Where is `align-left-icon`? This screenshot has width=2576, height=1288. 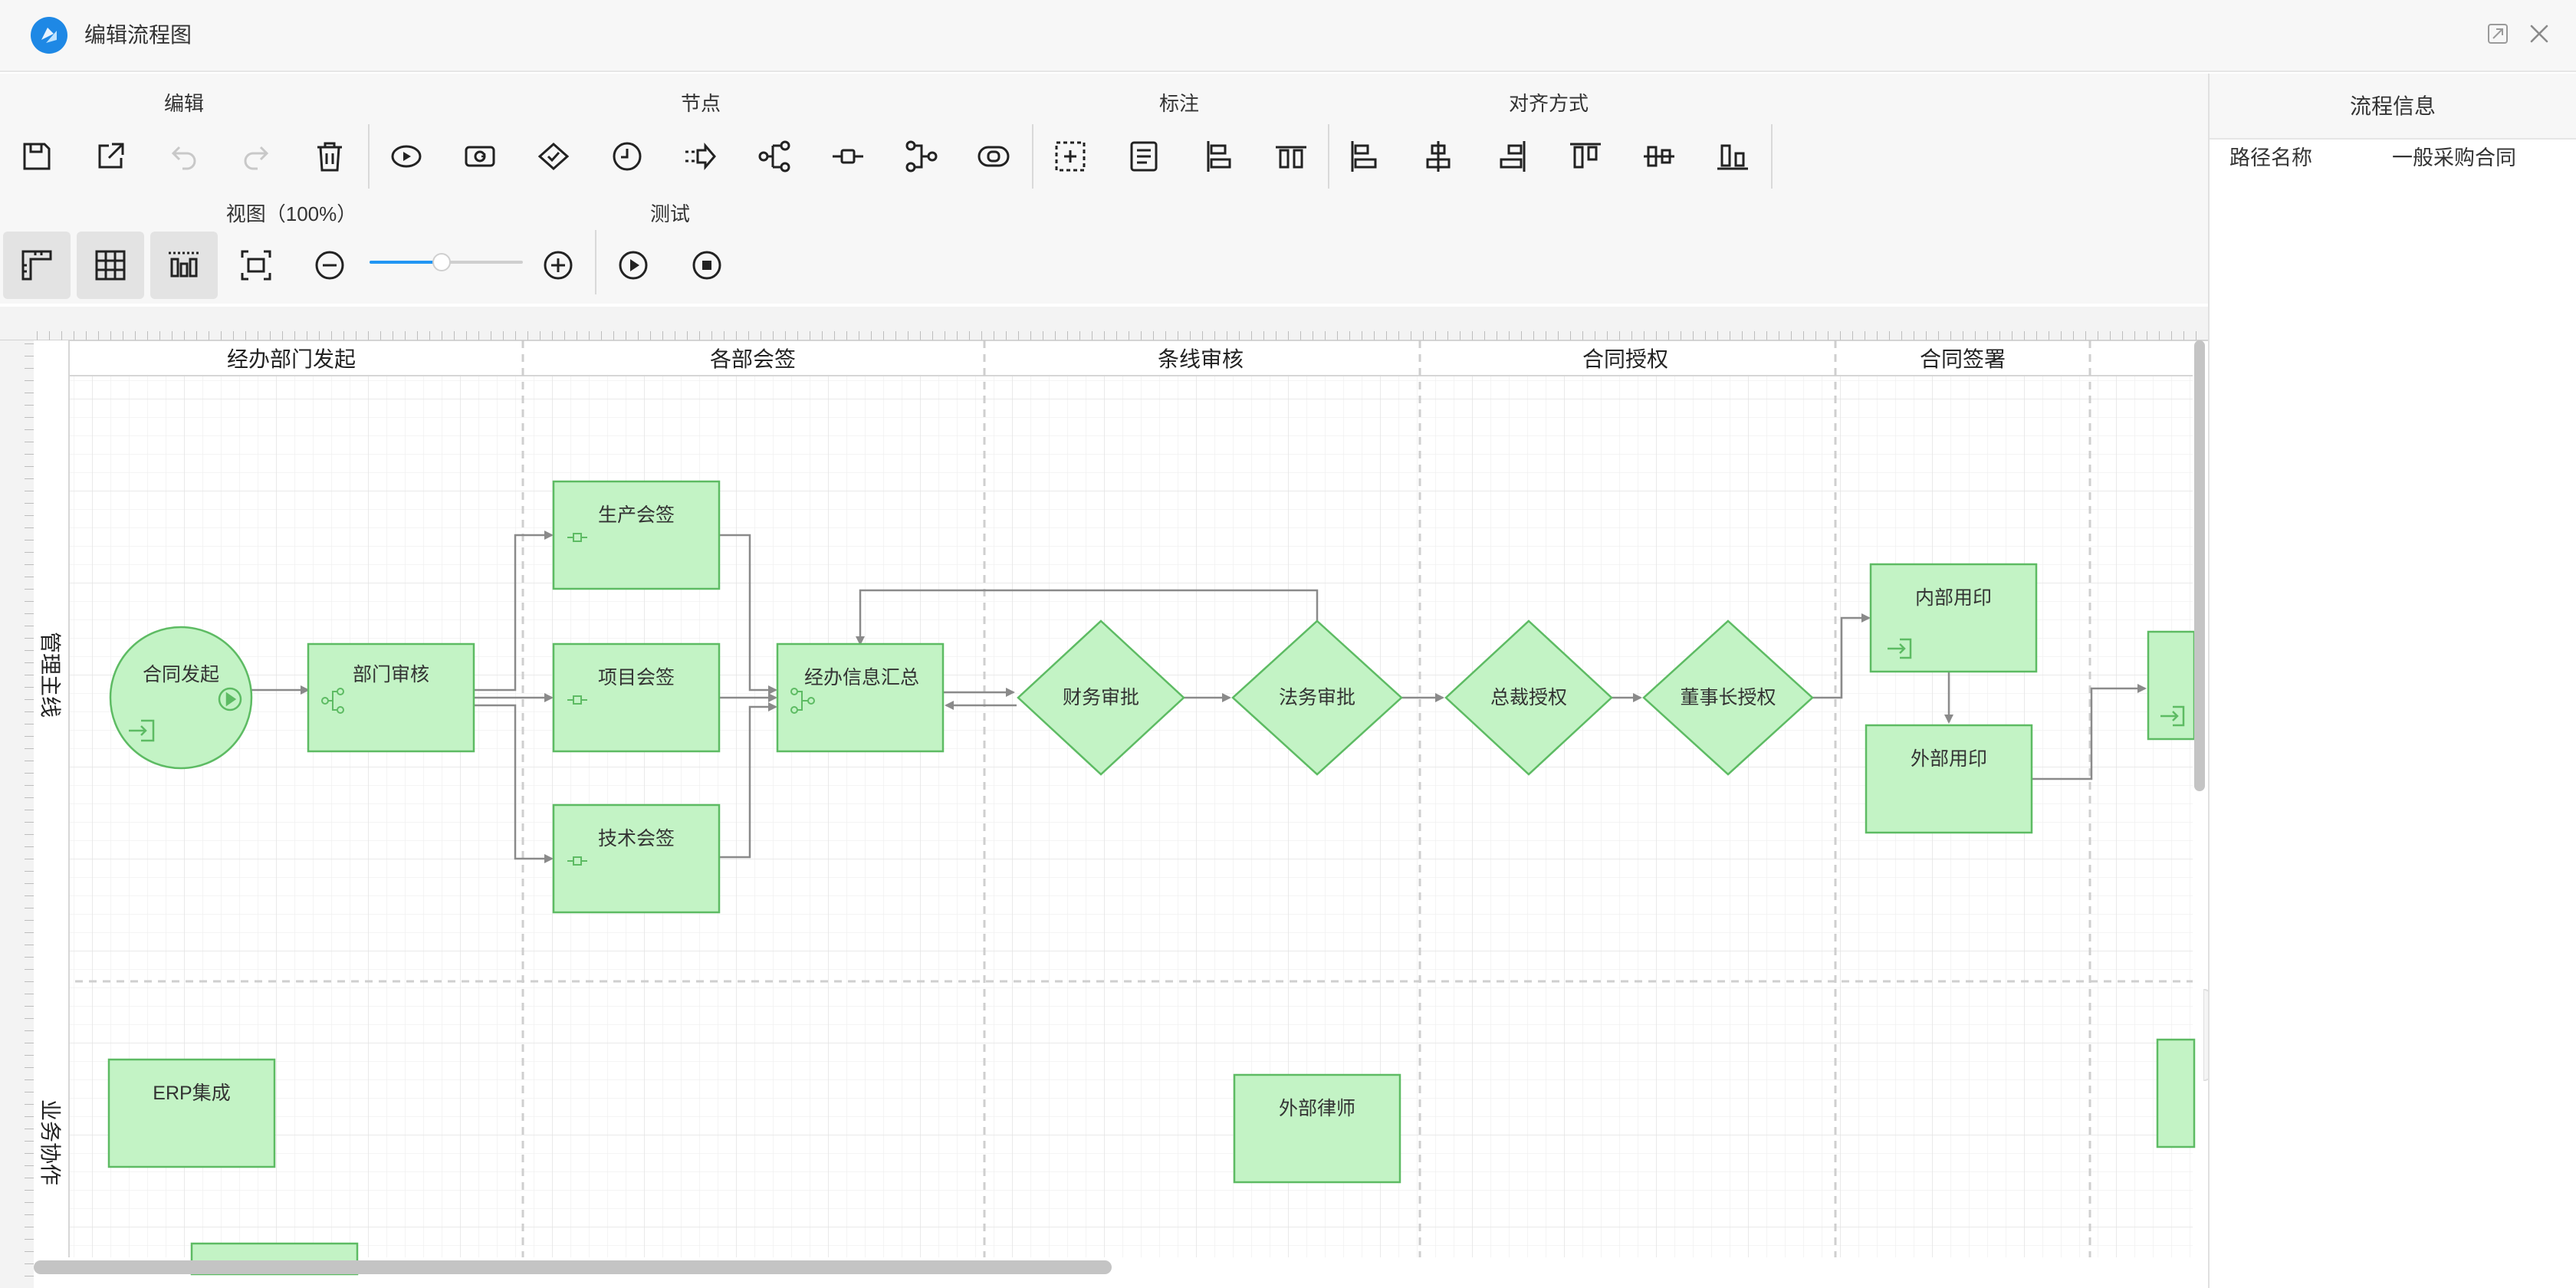
align-left-icon is located at coordinates (1364, 156).